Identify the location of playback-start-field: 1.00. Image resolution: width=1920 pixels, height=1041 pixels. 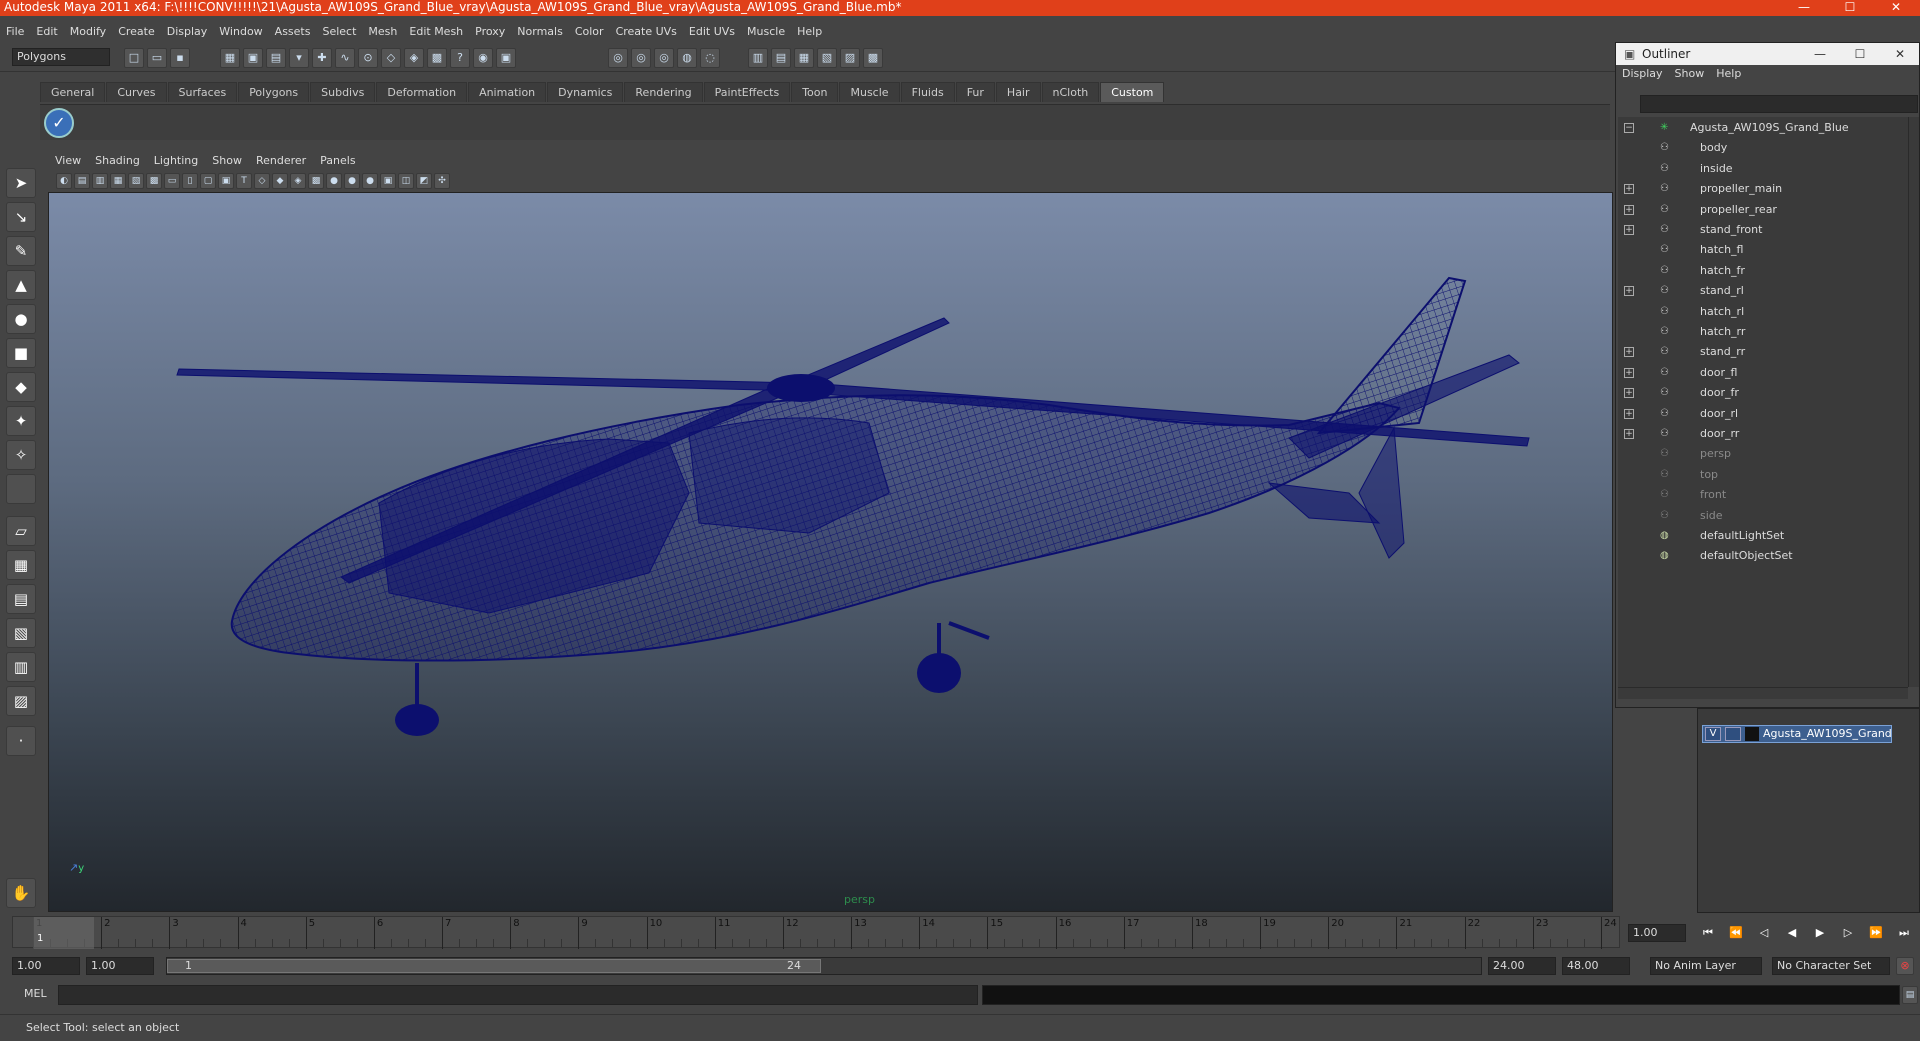
(120, 966).